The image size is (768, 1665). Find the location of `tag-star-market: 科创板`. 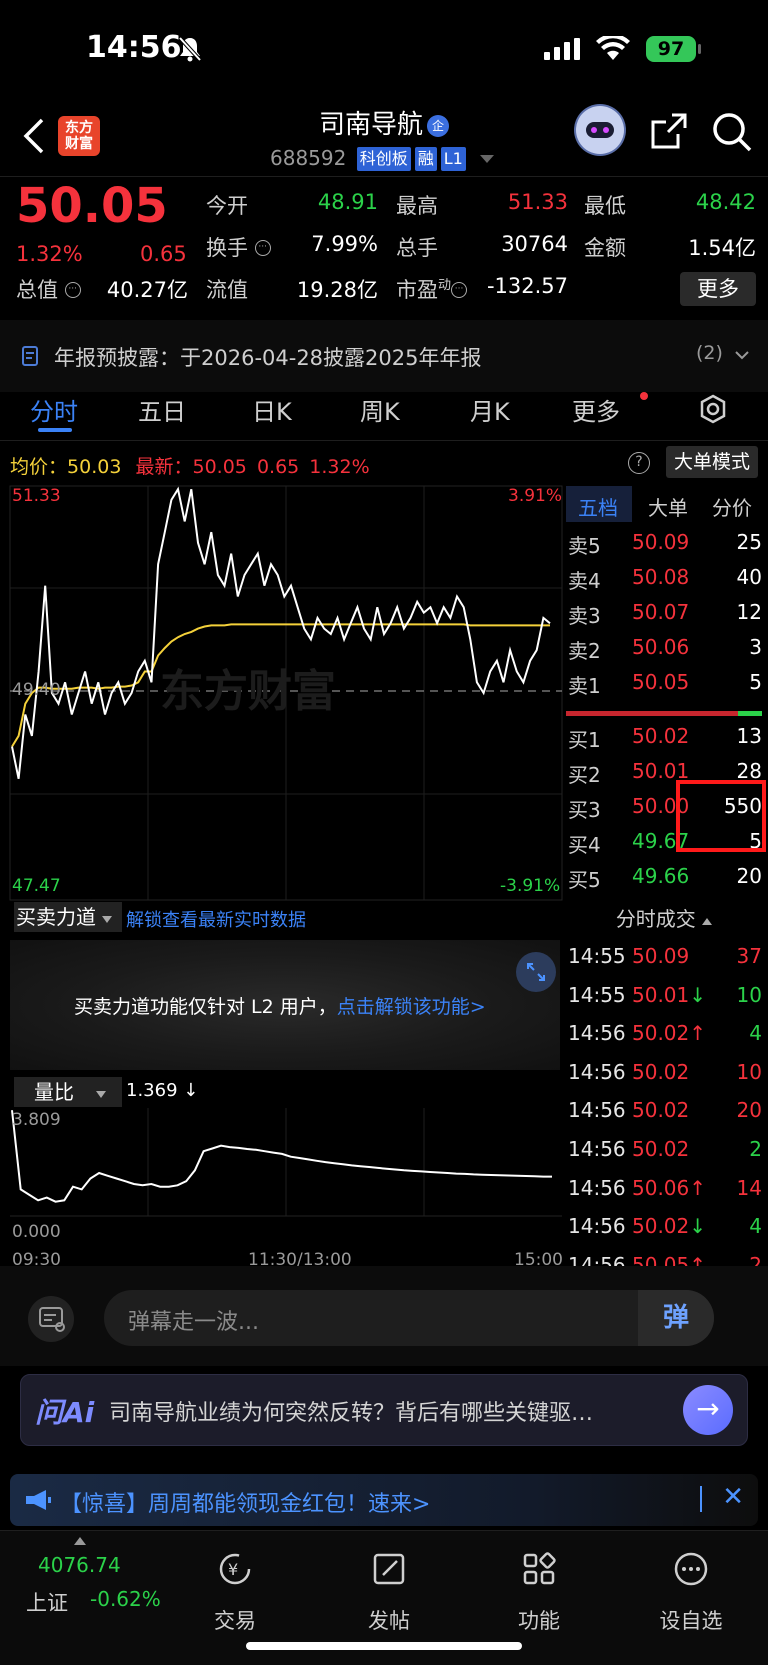

tag-star-market: 科创板 is located at coordinates (383, 159).